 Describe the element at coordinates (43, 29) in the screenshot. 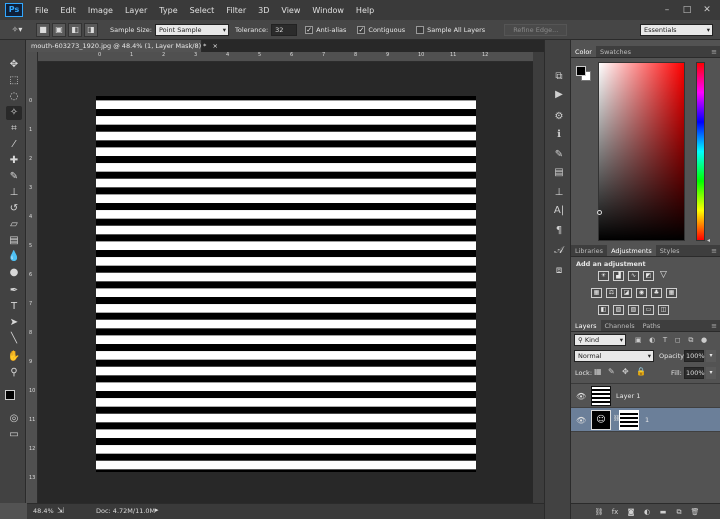

I see `new-selection-button: ■` at that location.